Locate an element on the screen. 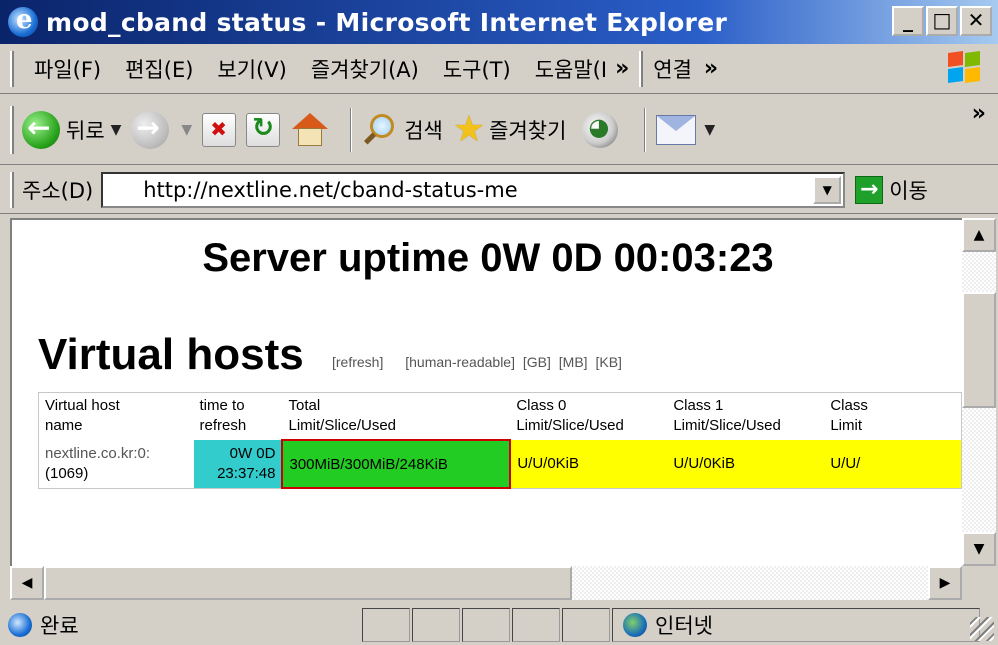 This screenshot has width=998, height=645. mail-button: ▼ is located at coordinates (685, 129).